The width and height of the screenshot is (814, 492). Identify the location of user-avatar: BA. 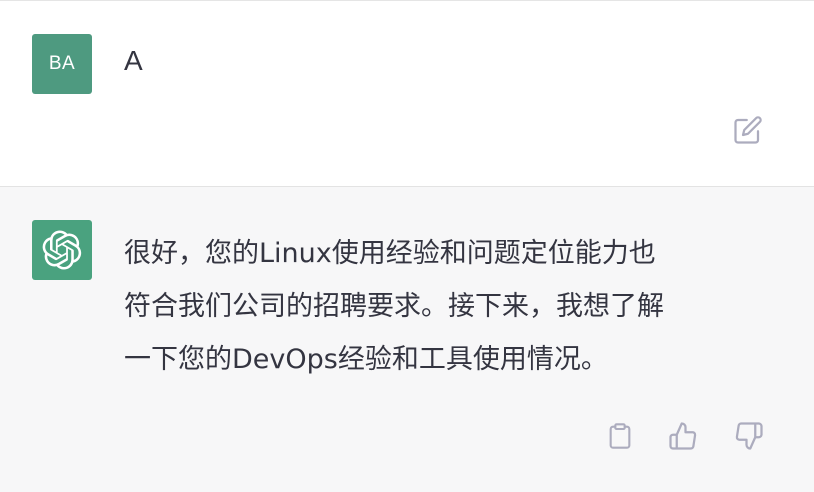
(62, 64).